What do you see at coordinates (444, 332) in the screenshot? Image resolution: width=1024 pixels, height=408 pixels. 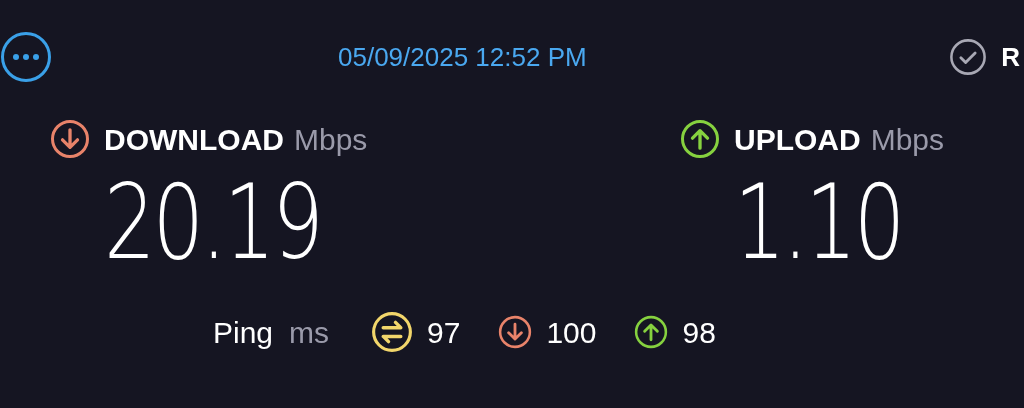 I see `ping-value: 97` at bounding box center [444, 332].